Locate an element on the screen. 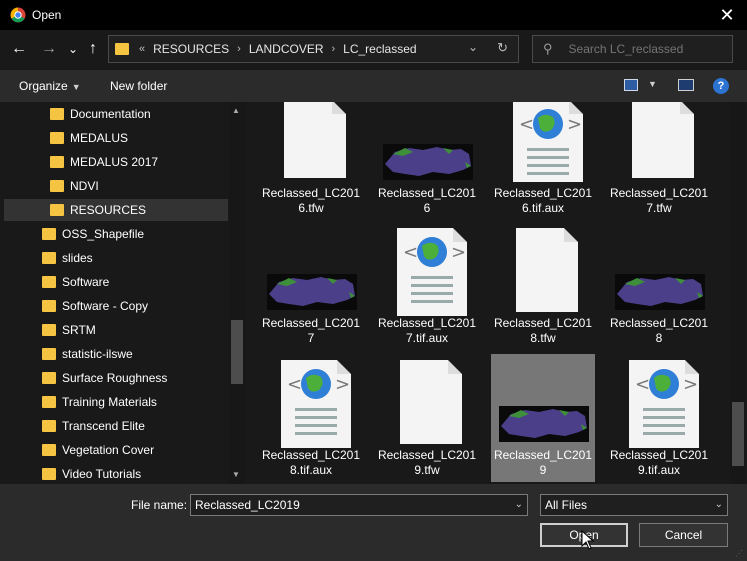 The height and width of the screenshot is (561, 747). help-icon: ? is located at coordinates (721, 86).